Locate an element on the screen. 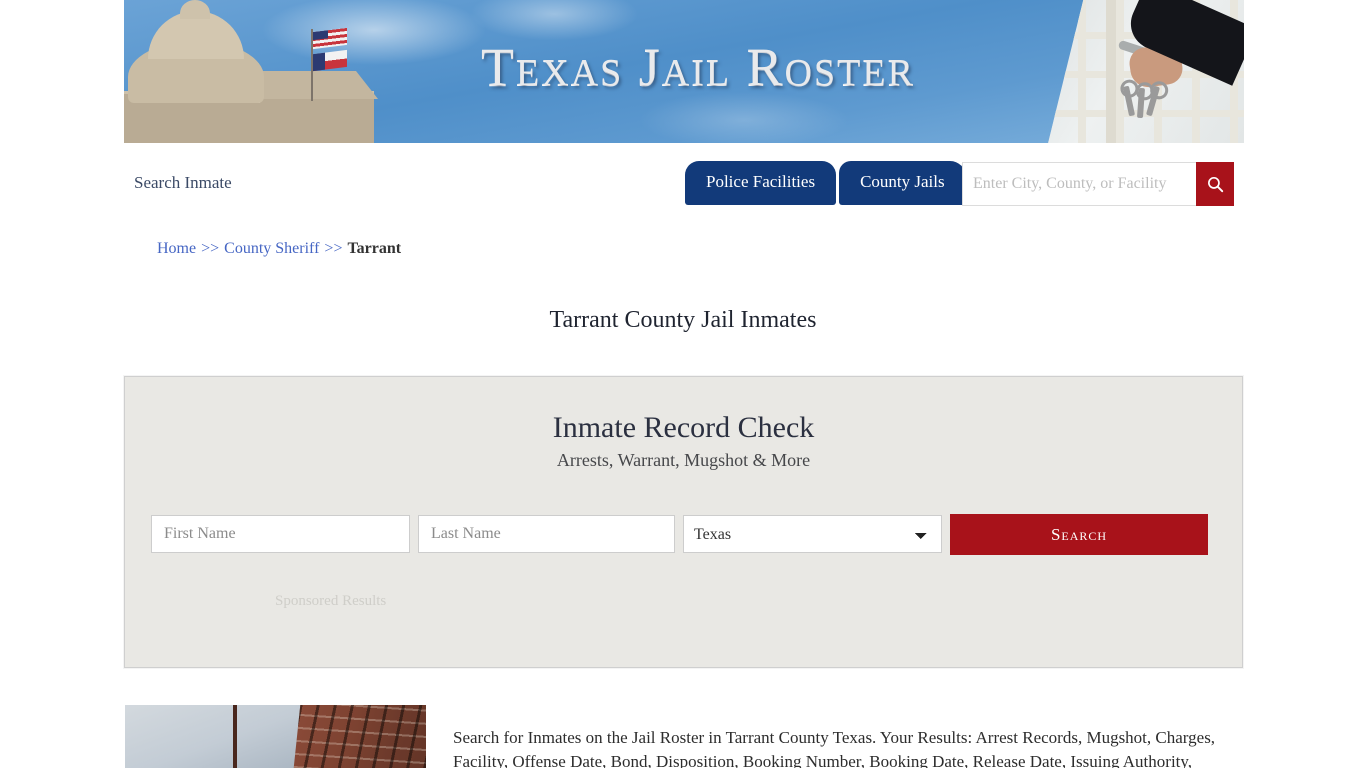 This screenshot has width=1366, height=768. last-name-input is located at coordinates (546, 534).